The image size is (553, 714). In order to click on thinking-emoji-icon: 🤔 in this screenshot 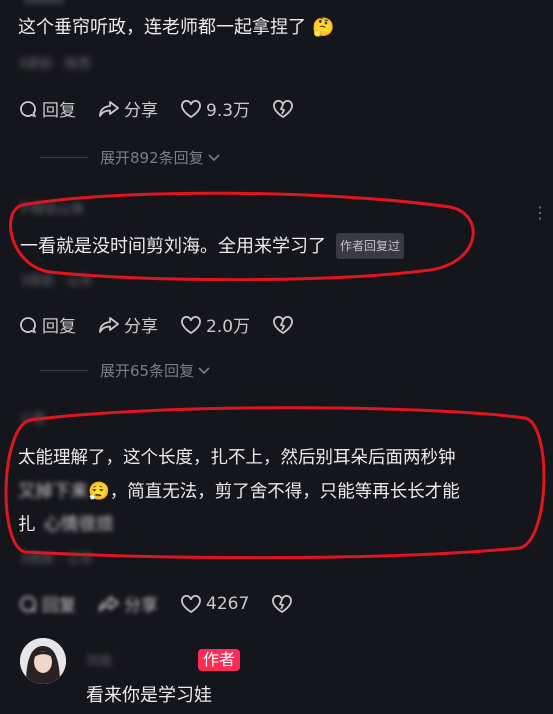, I will do `click(323, 27)`.